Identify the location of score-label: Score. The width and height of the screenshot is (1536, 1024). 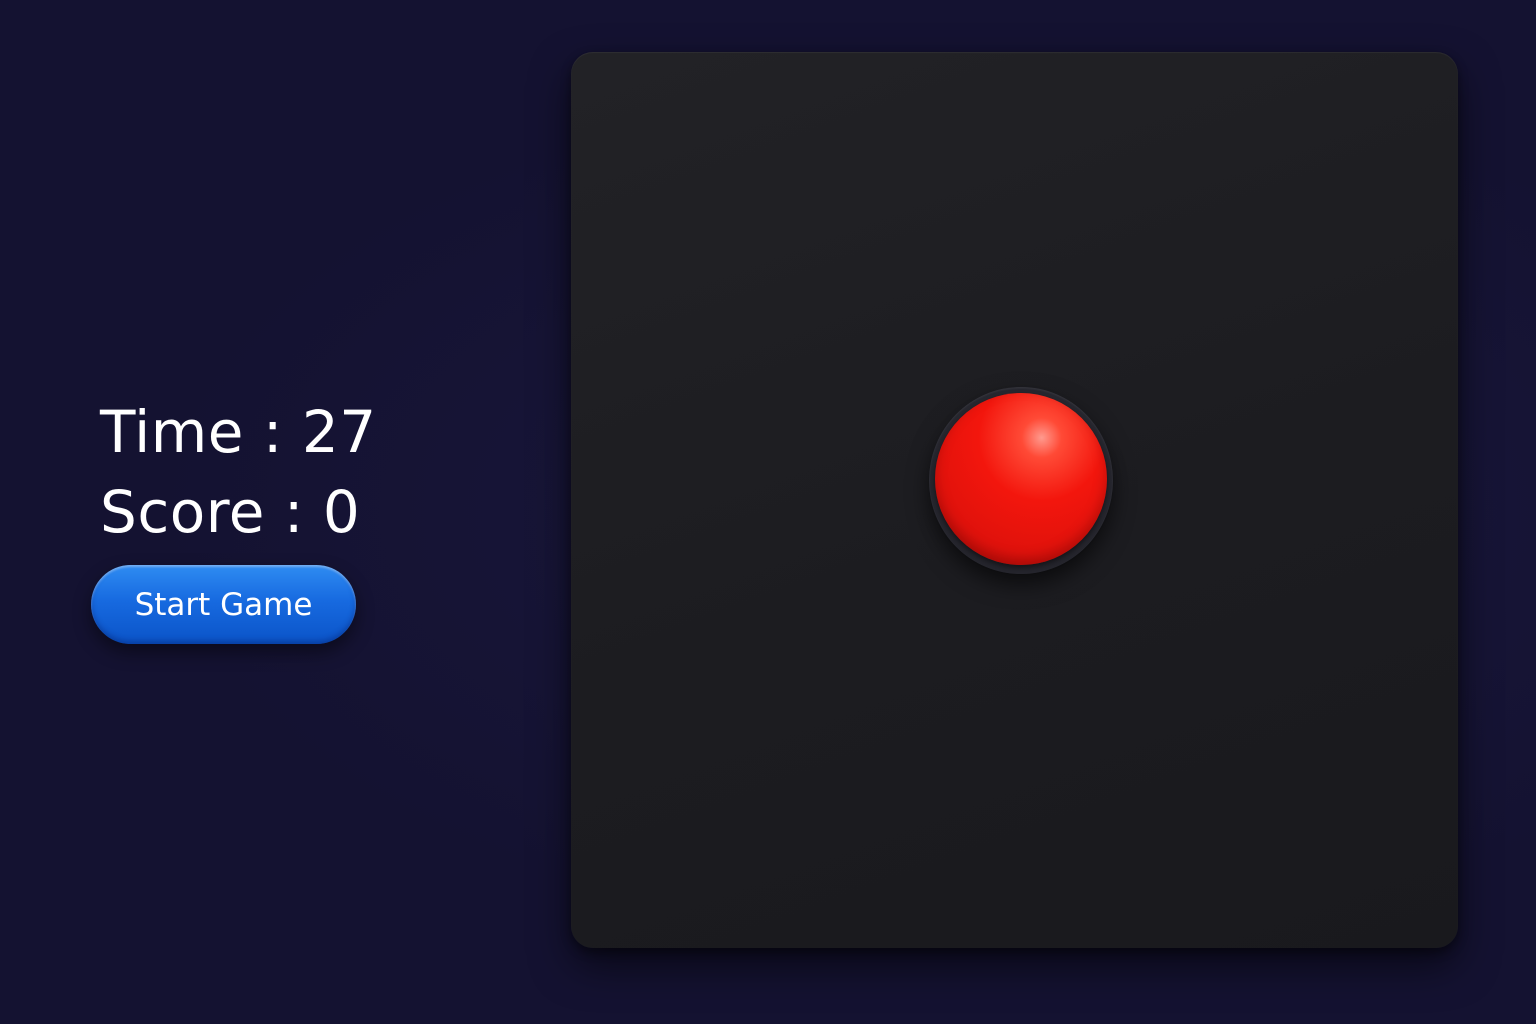
(182, 512).